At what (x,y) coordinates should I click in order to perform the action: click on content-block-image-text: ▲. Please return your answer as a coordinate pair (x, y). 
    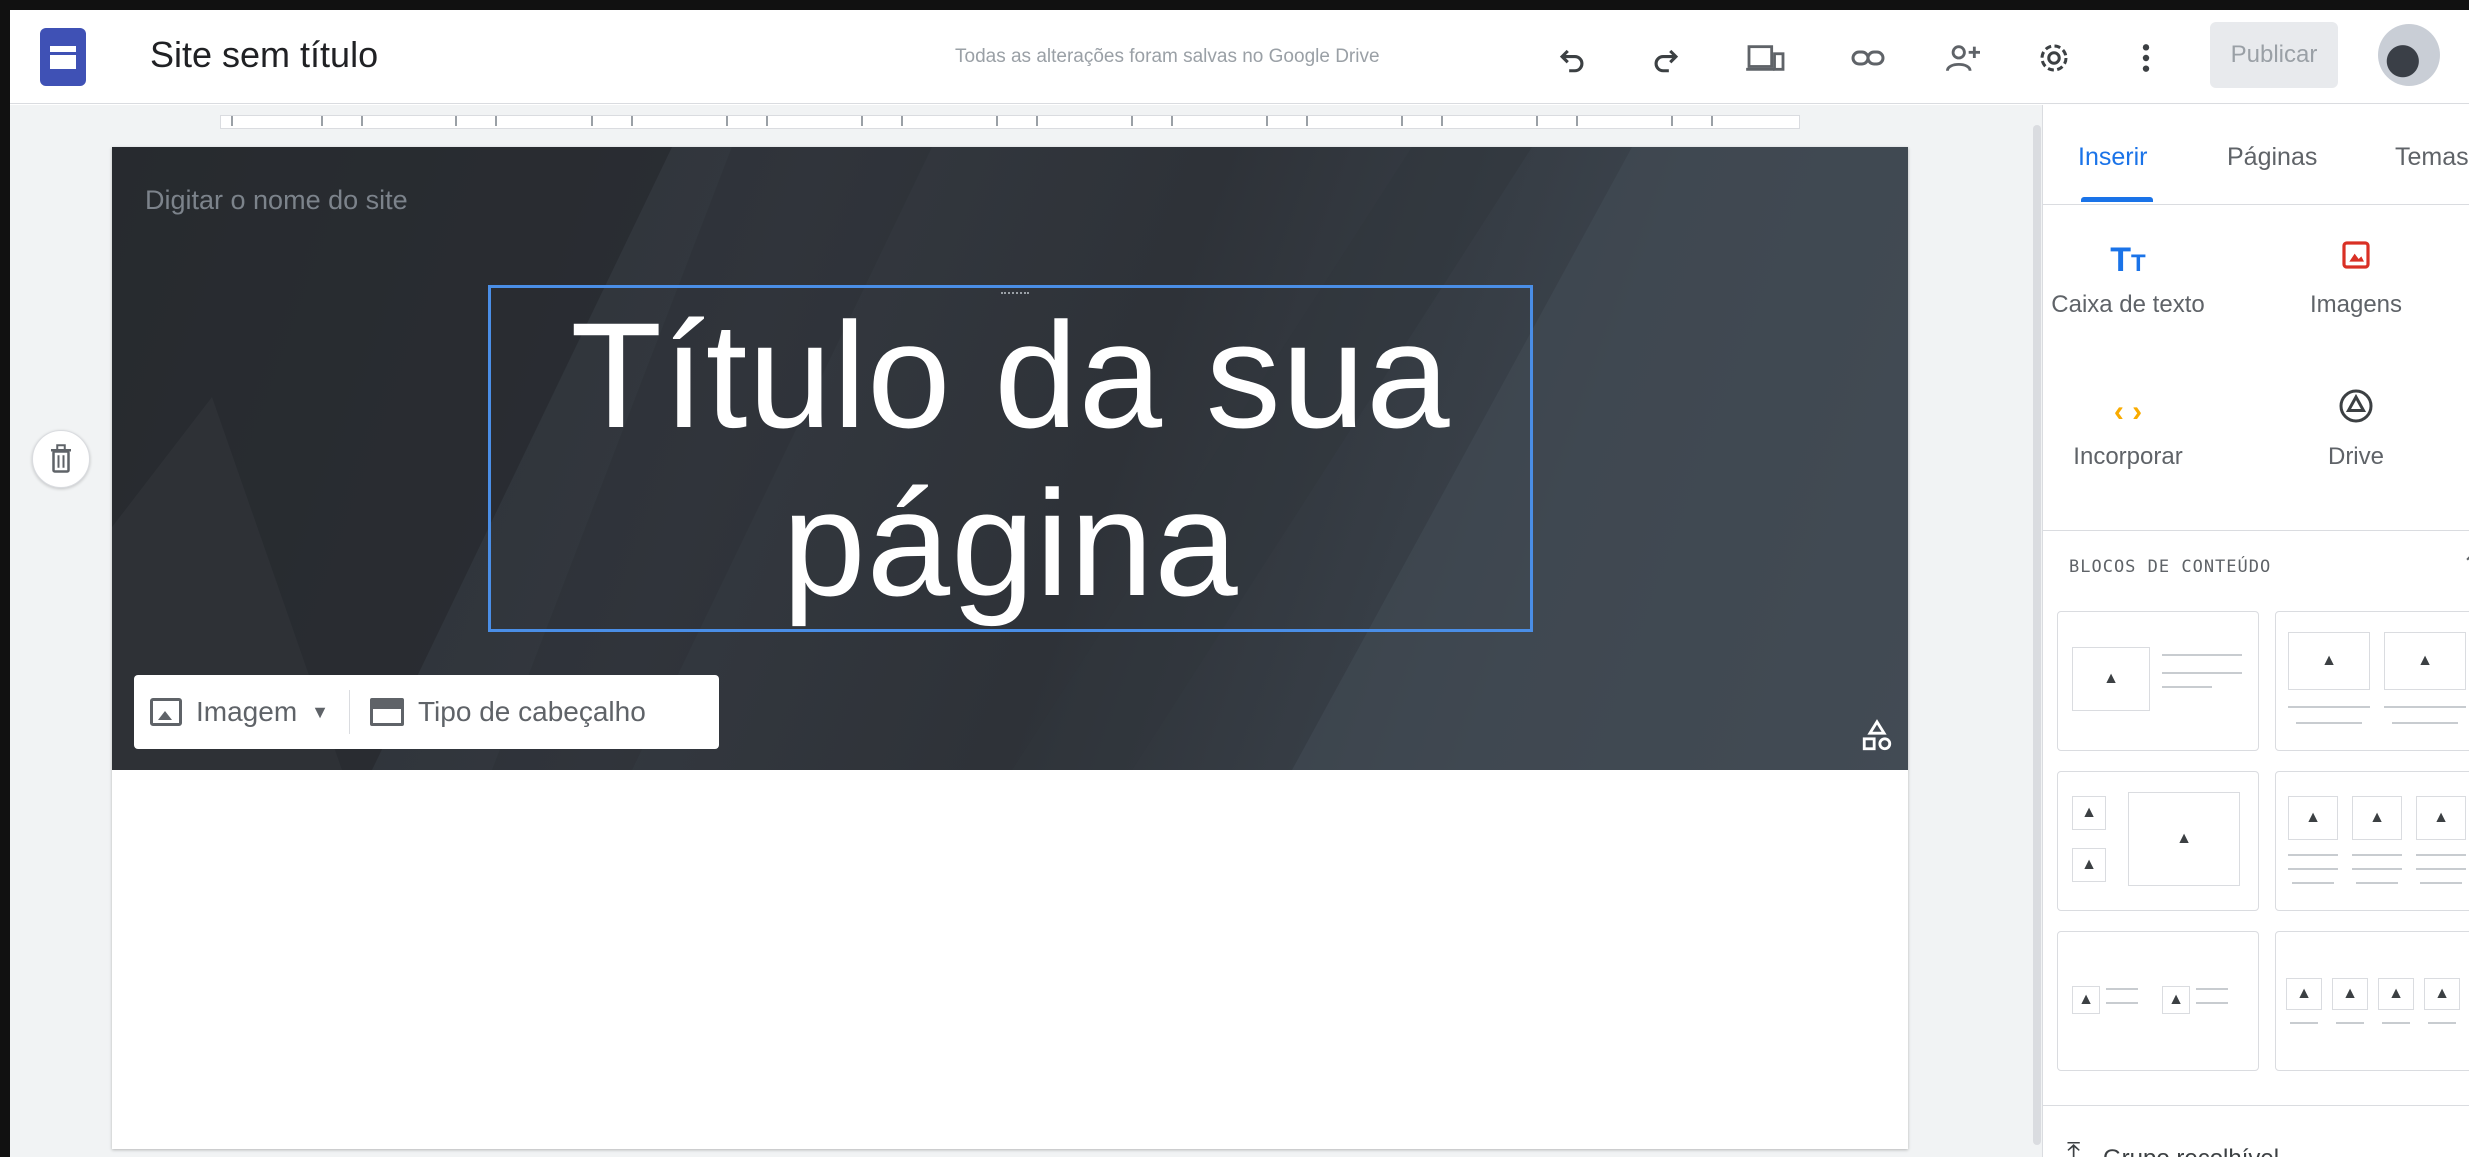
    Looking at the image, I should click on (2158, 681).